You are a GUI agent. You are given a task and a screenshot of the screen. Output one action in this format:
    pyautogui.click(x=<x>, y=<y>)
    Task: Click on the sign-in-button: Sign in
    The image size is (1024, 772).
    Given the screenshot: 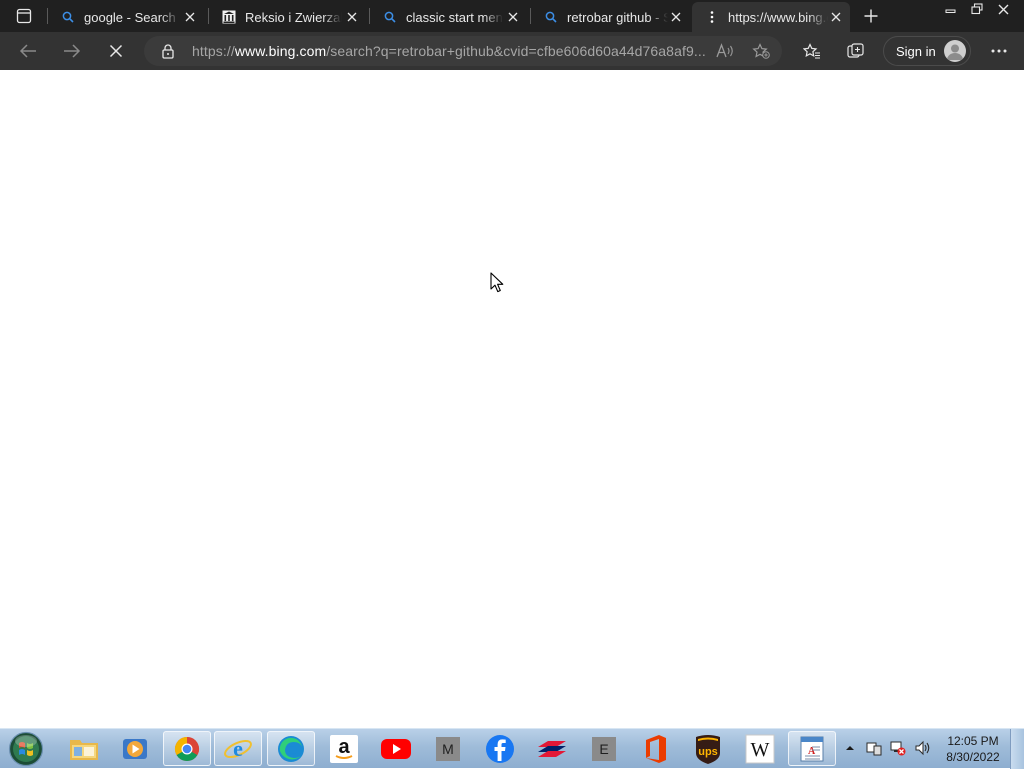 What is the action you would take?
    pyautogui.click(x=927, y=51)
    